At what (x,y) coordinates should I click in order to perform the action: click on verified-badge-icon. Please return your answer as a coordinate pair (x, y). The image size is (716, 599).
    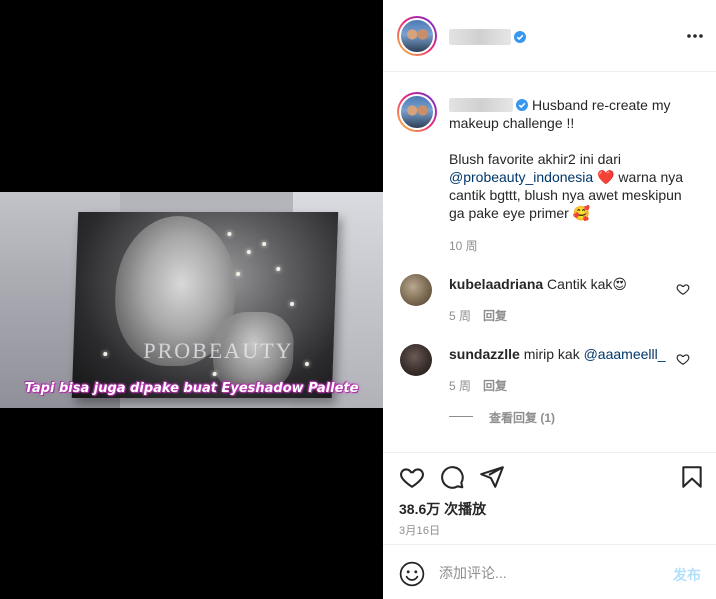
    Looking at the image, I should click on (520, 37).